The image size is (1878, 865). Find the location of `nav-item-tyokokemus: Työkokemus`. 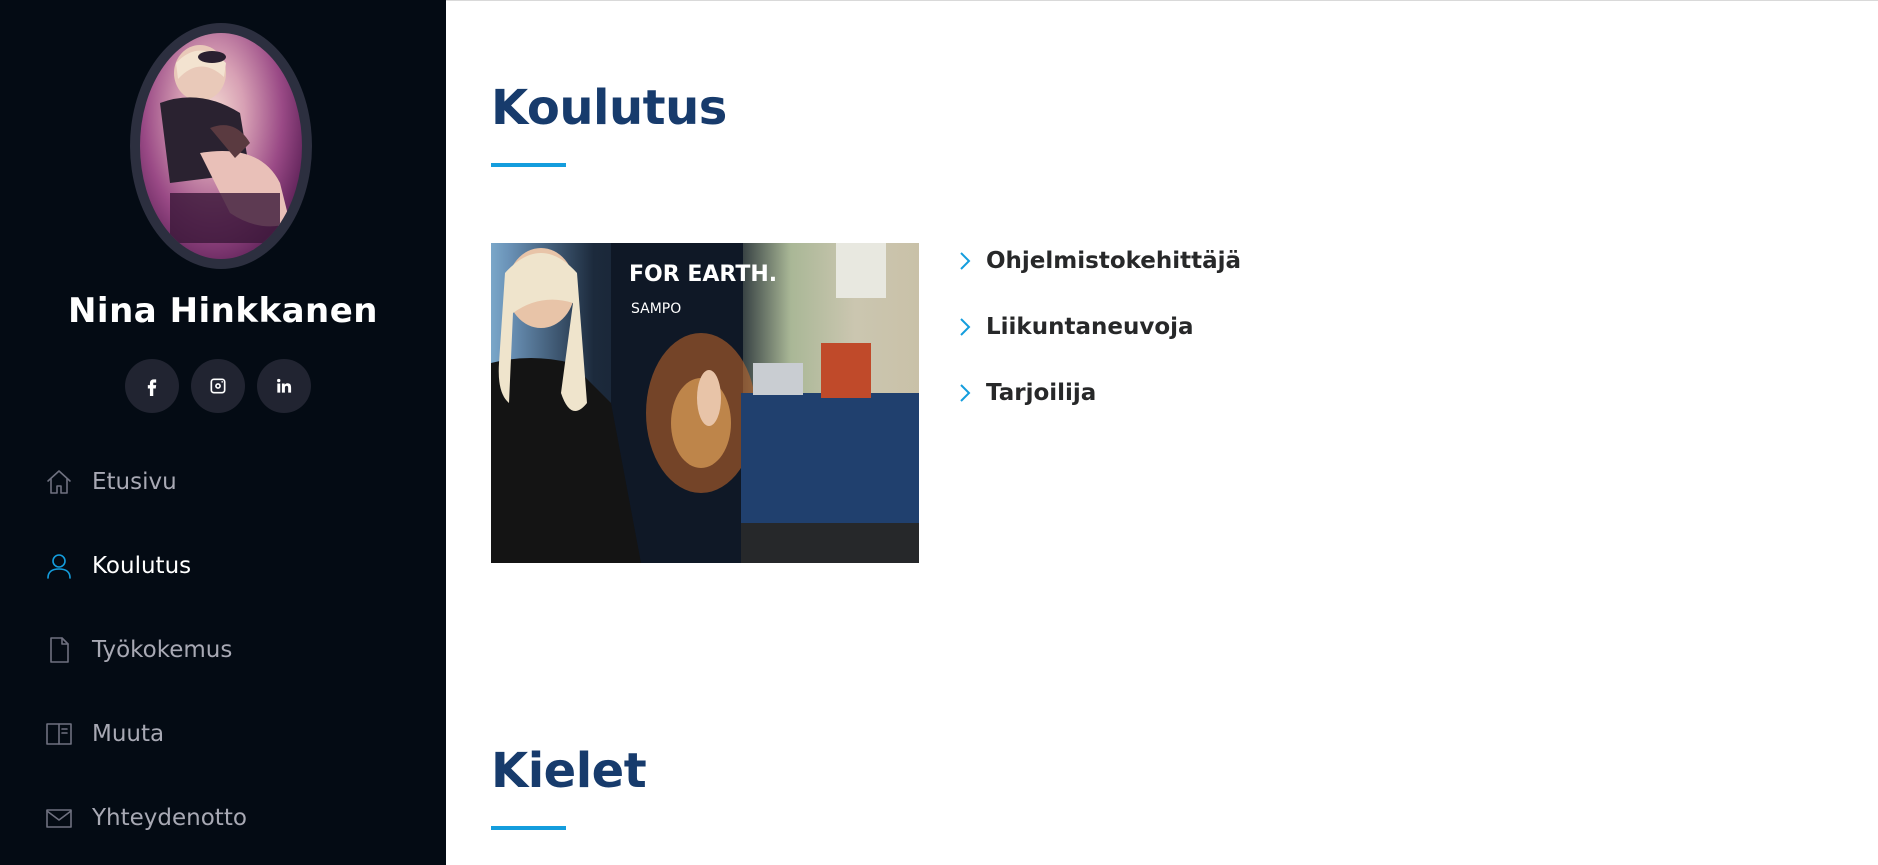

nav-item-tyokokemus: Työkokemus is located at coordinates (223, 650).